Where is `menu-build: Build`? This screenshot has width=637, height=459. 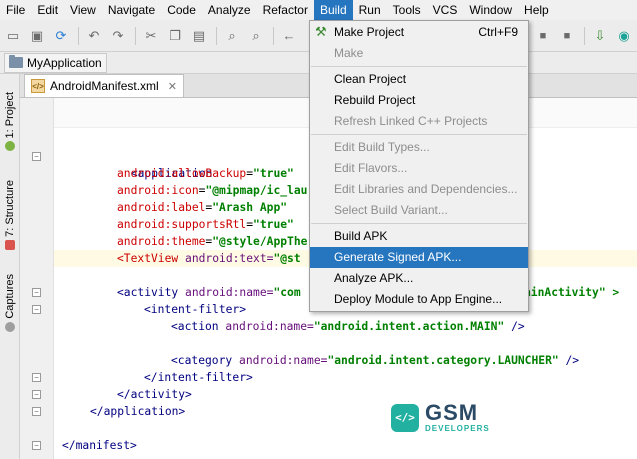
menu-build: Build is located at coordinates (333, 10).